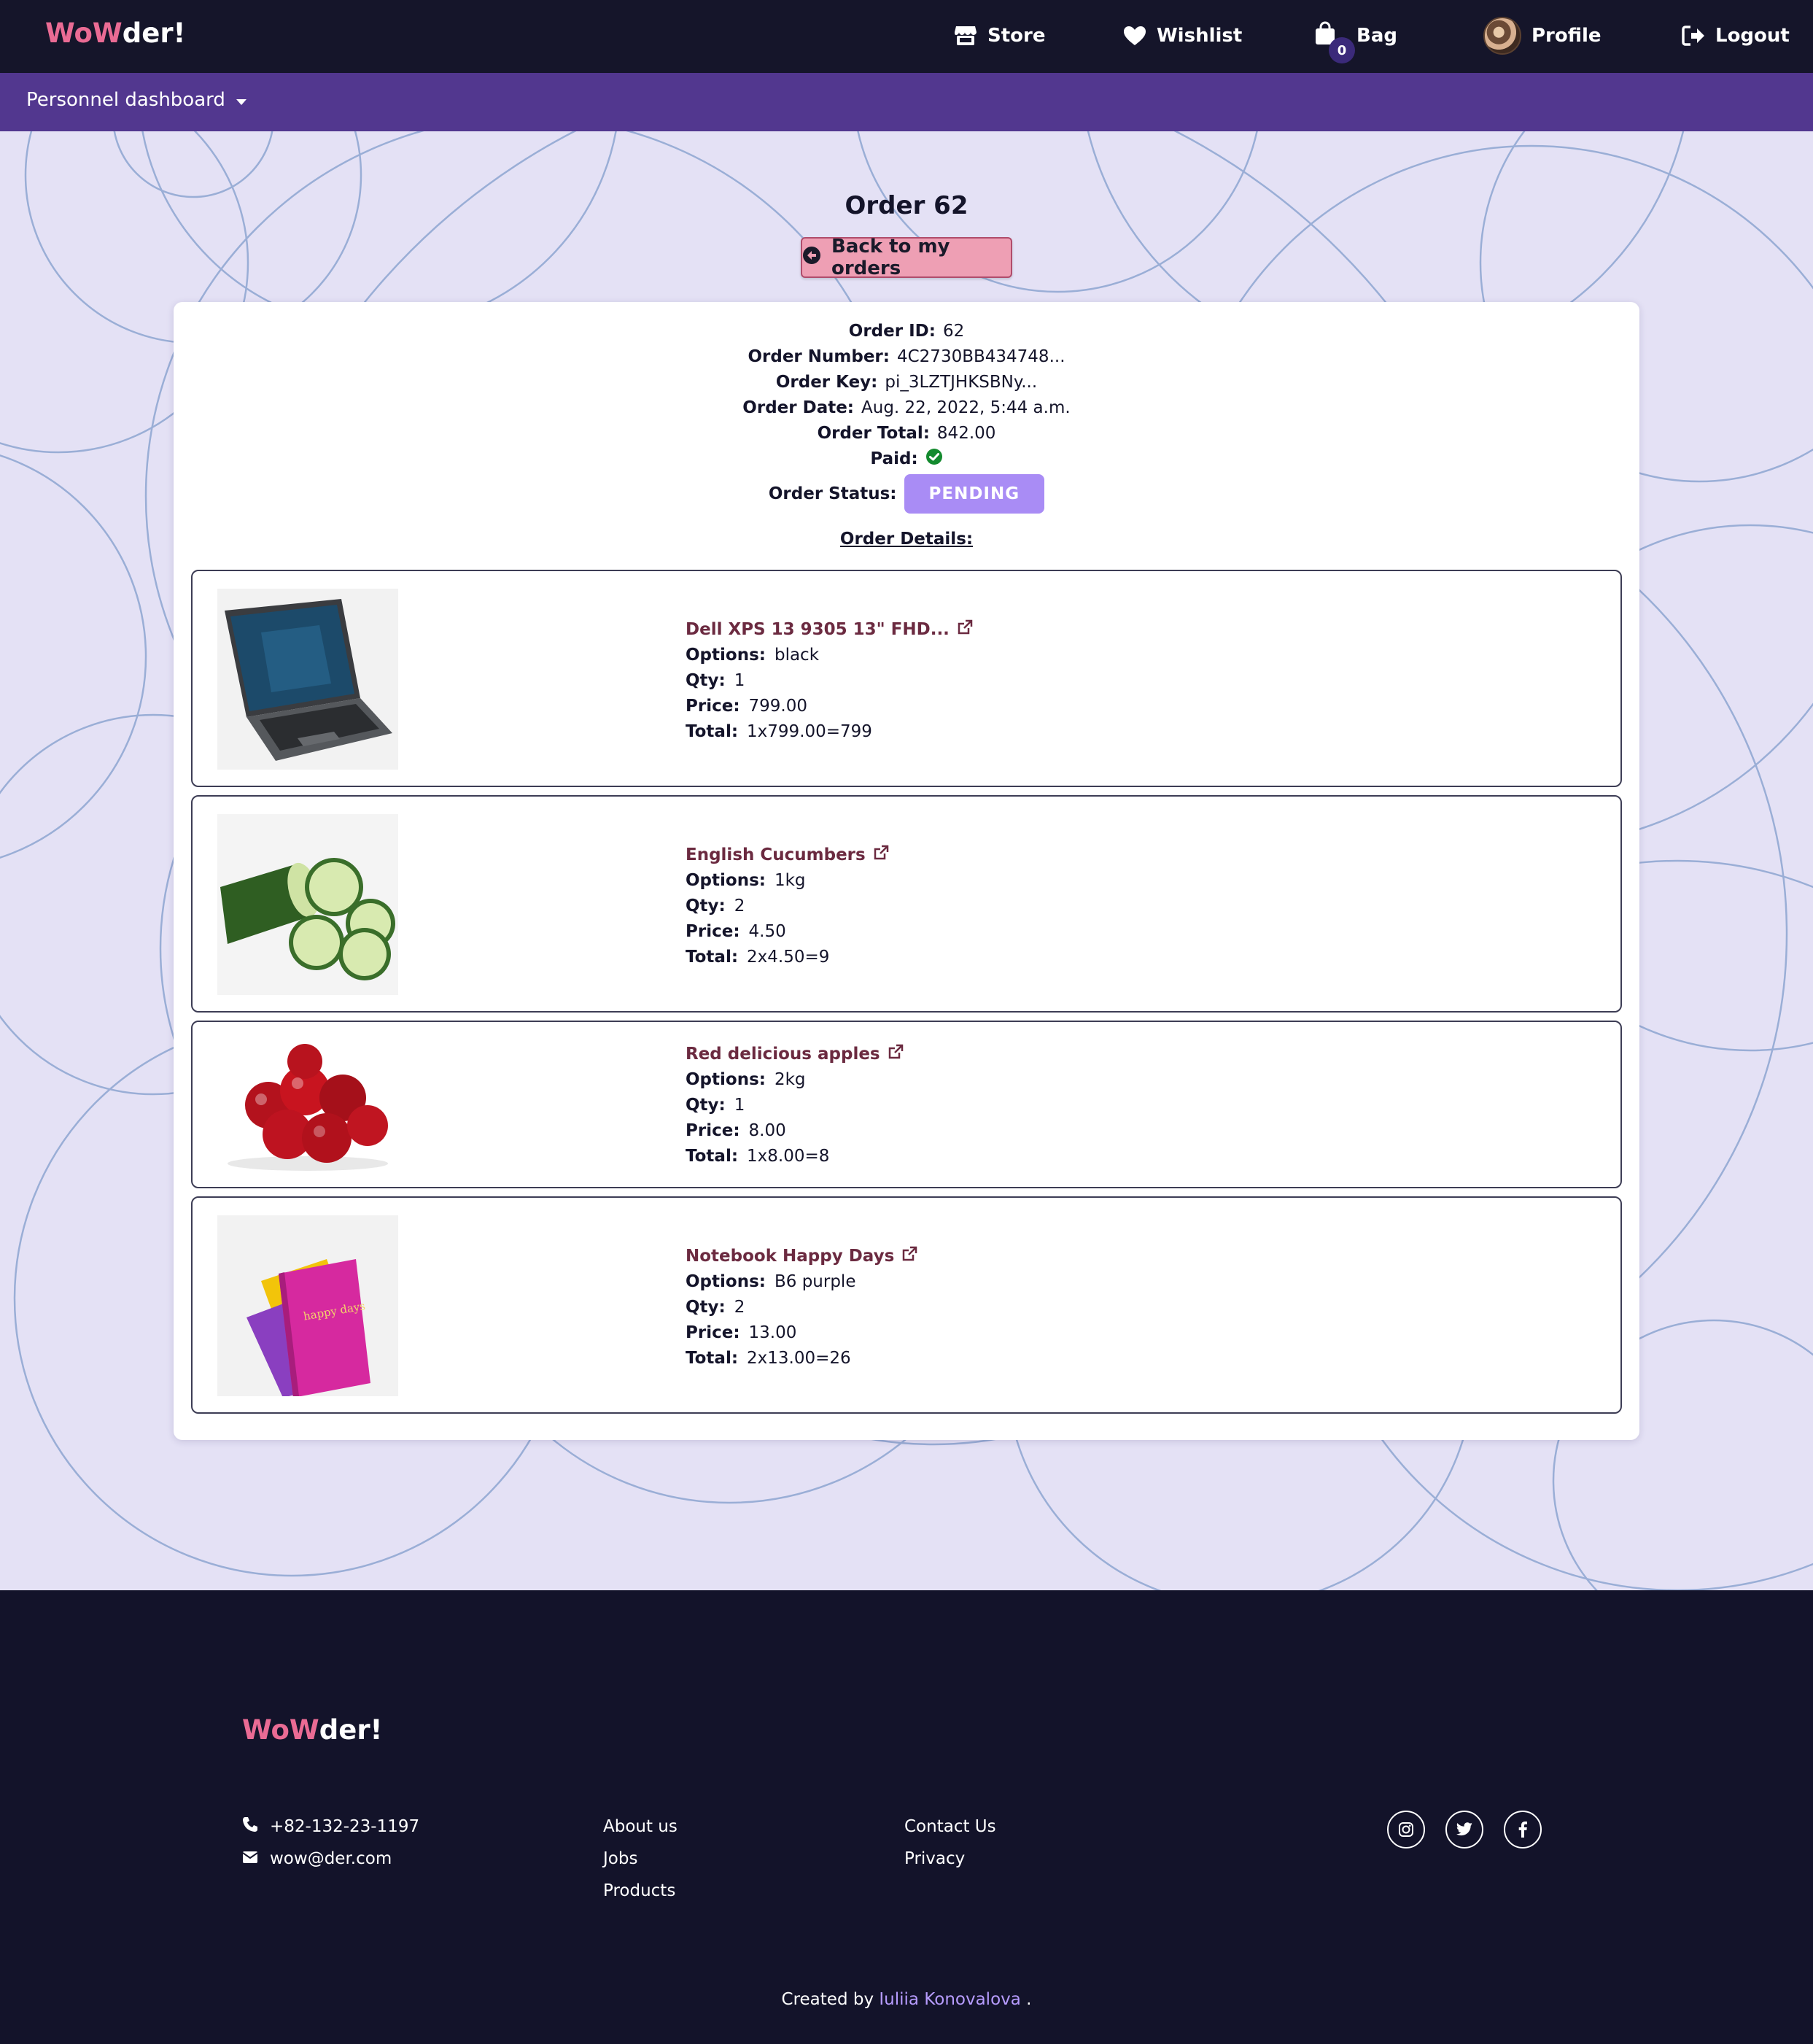 The width and height of the screenshot is (1813, 2044). I want to click on personnel-dashboard-label: Personnel dashboard, so click(125, 100).